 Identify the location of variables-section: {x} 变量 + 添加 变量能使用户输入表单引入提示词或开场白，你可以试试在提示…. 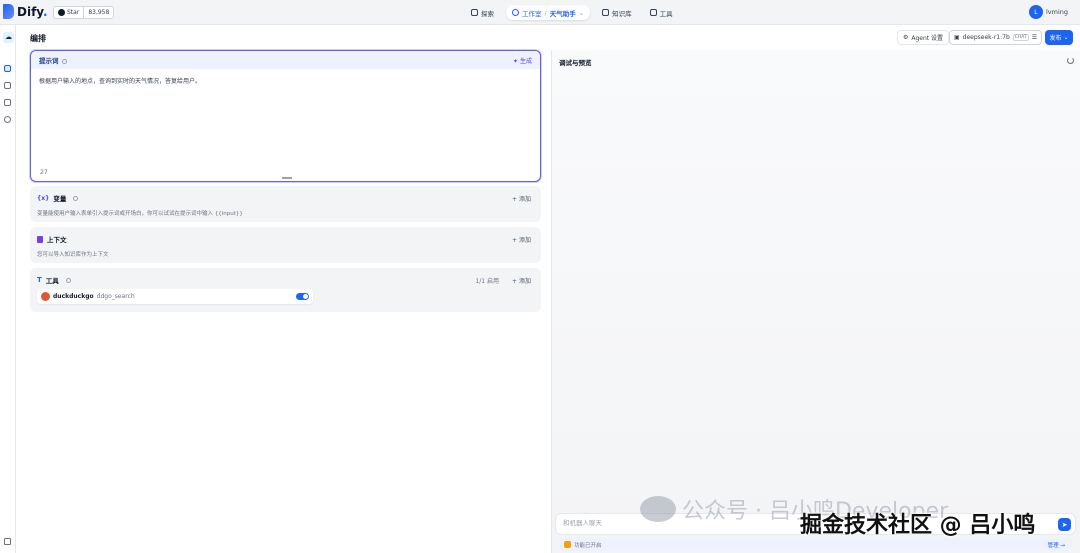
(285, 204).